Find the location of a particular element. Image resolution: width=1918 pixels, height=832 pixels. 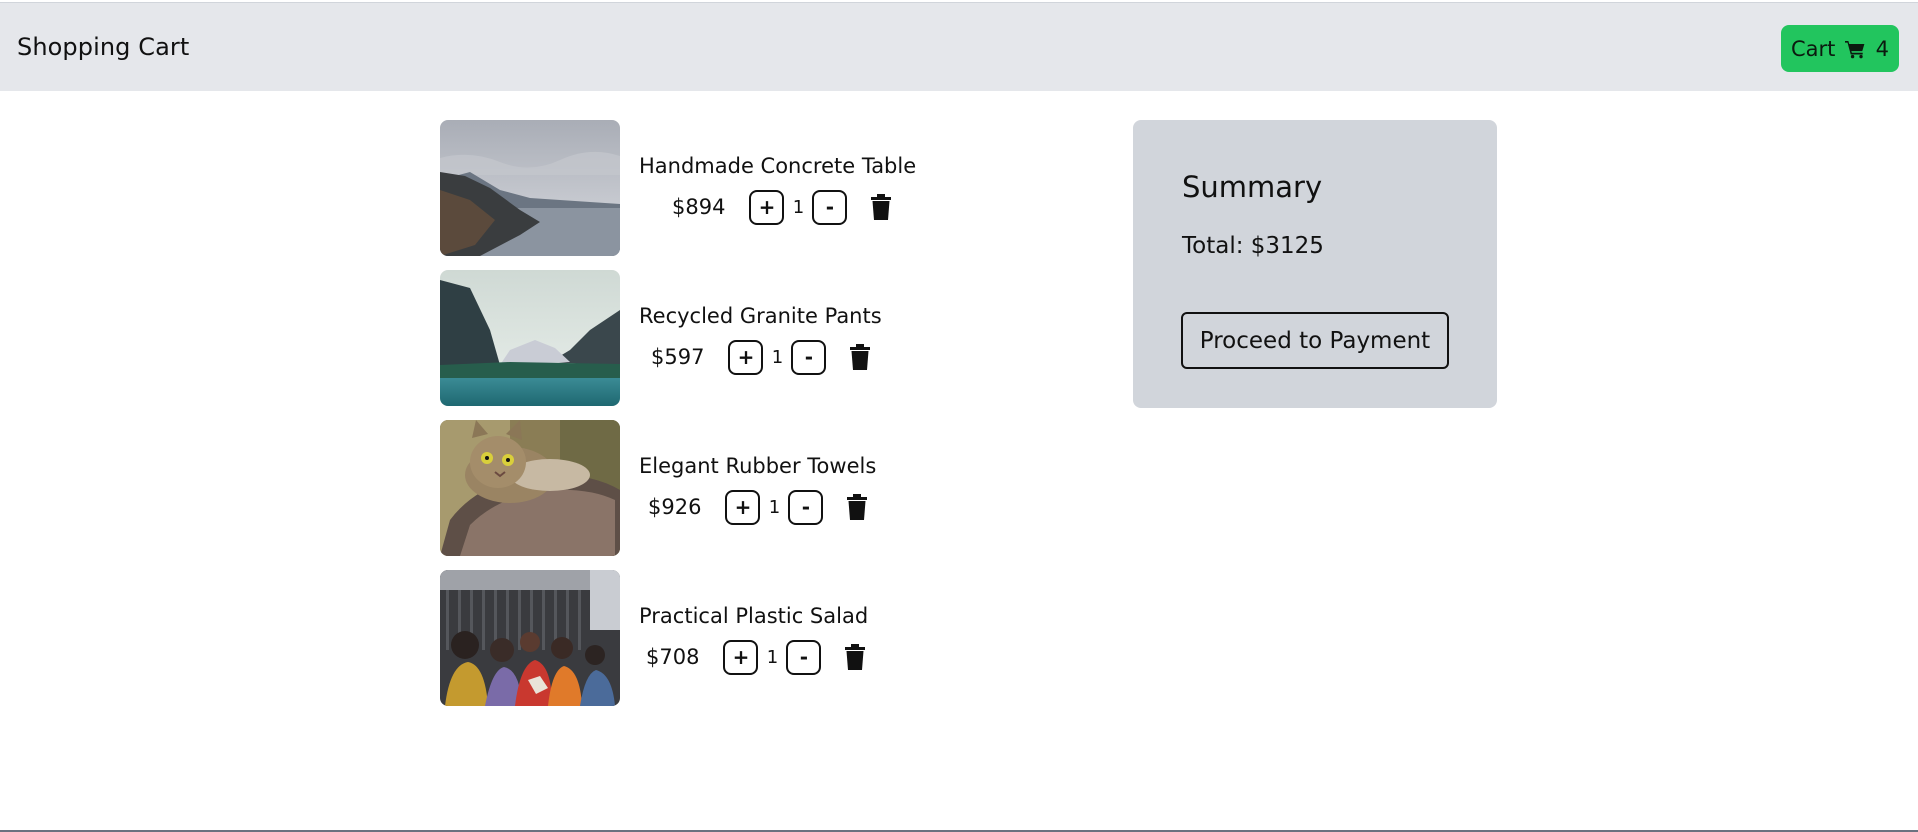

cart-item: Handmade Concrete Table $894 + 1 - is located at coordinates (720, 188).